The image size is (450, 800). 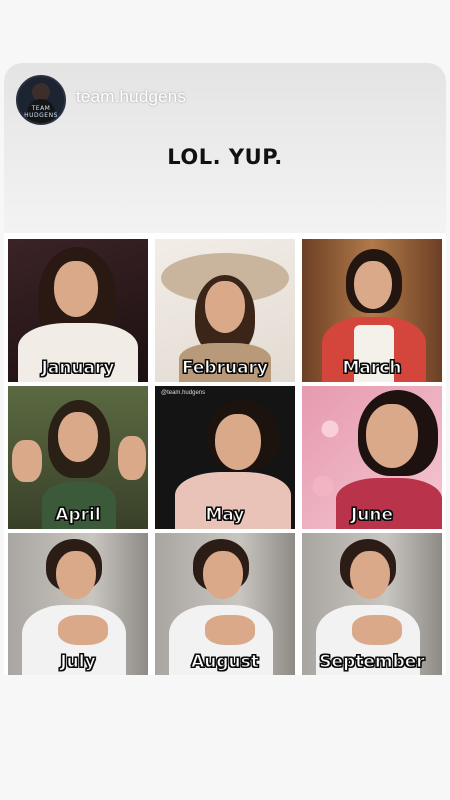 I want to click on month-label: July, so click(x=78, y=662).